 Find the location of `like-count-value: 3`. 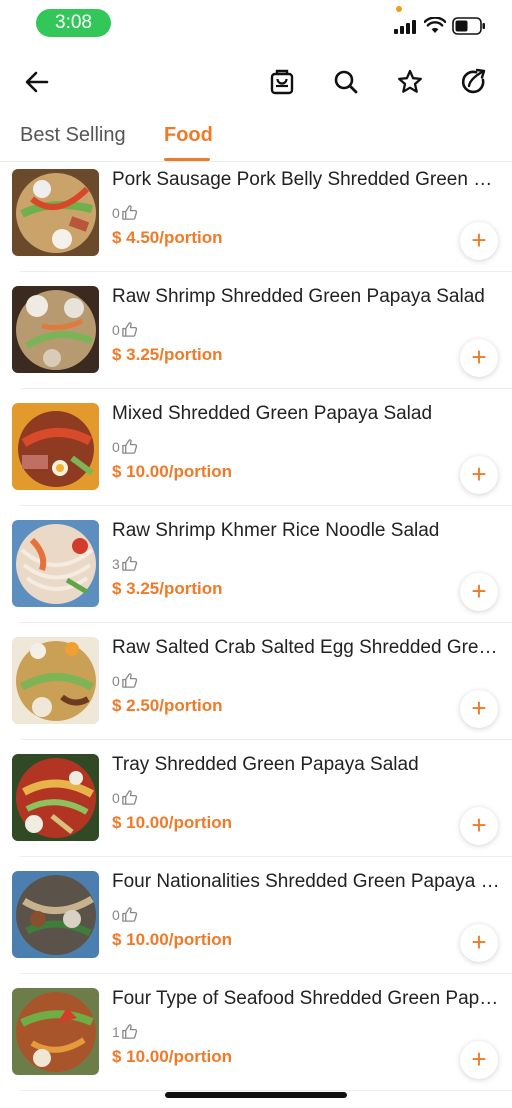

like-count-value: 3 is located at coordinates (116, 563).